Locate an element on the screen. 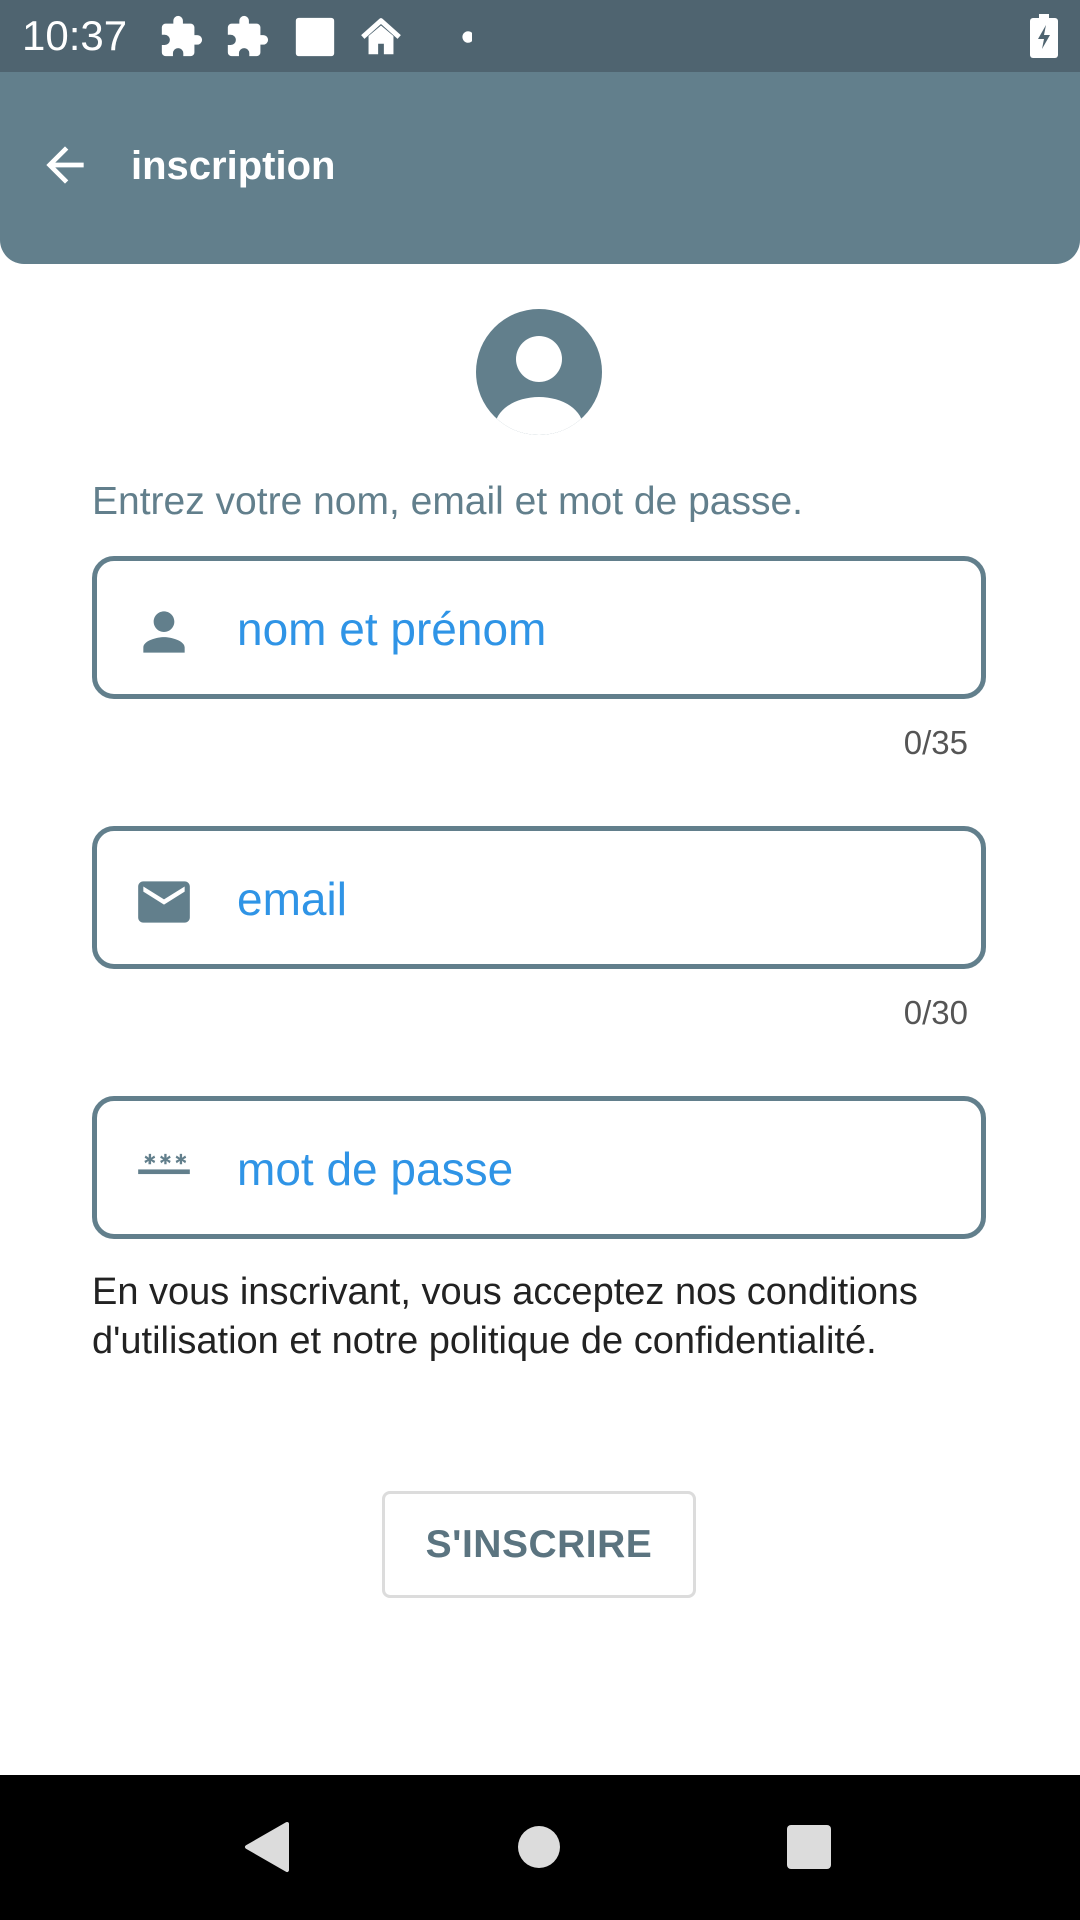  battery-charging-icon is located at coordinates (1044, 36).